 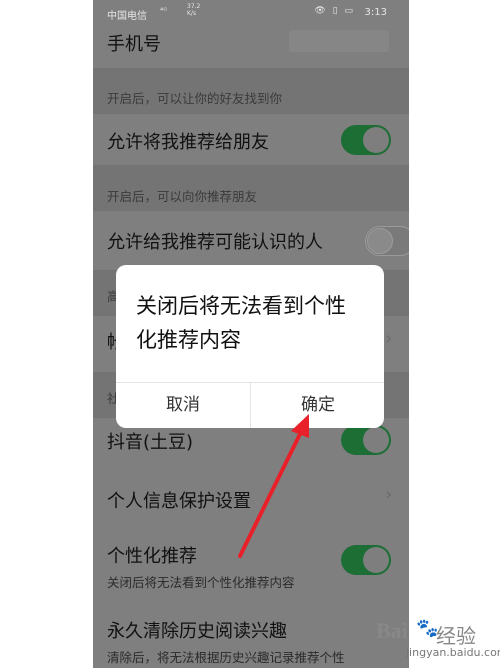 What do you see at coordinates (453, 652) in the screenshot?
I see `watermark-url: jingyan.baidu.com` at bounding box center [453, 652].